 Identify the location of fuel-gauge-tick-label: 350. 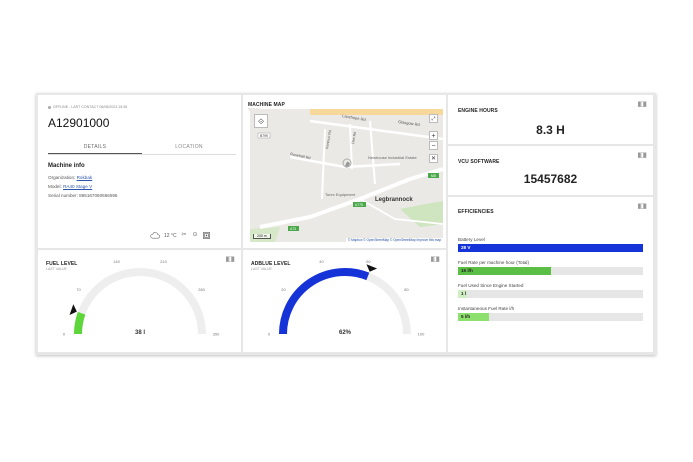
(216, 334).